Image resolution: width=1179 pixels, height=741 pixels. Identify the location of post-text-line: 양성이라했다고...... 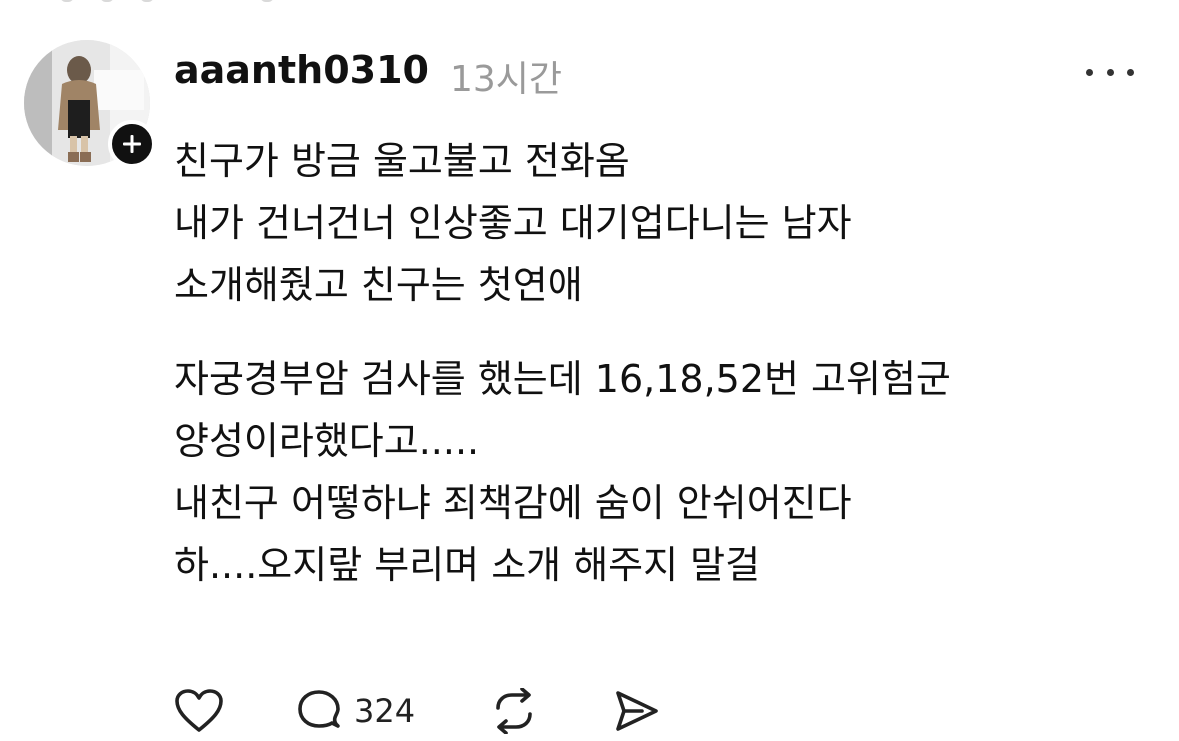
(327, 441).